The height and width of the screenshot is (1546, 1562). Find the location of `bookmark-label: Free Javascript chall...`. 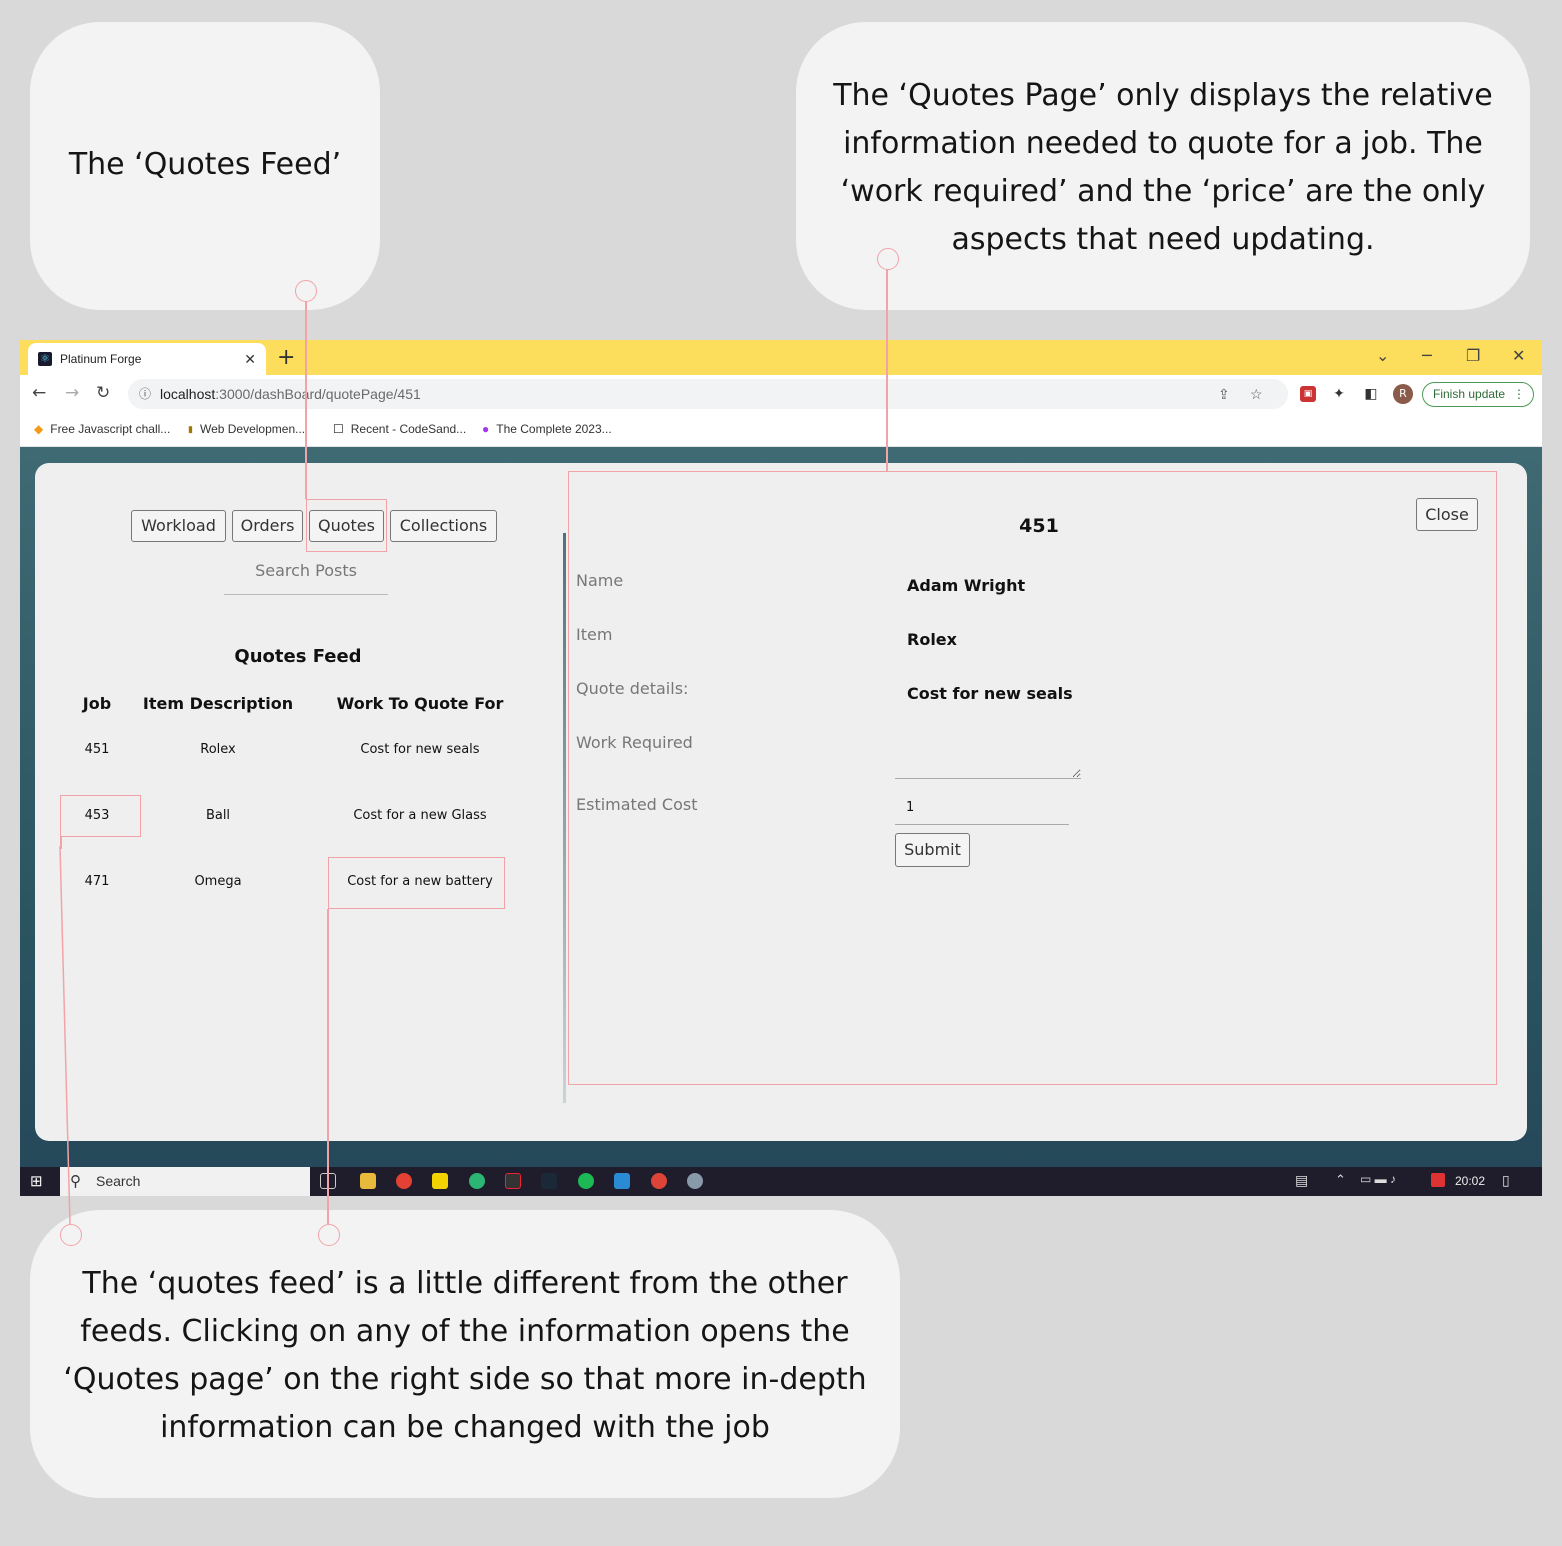

bookmark-label: Free Javascript chall... is located at coordinates (110, 429).